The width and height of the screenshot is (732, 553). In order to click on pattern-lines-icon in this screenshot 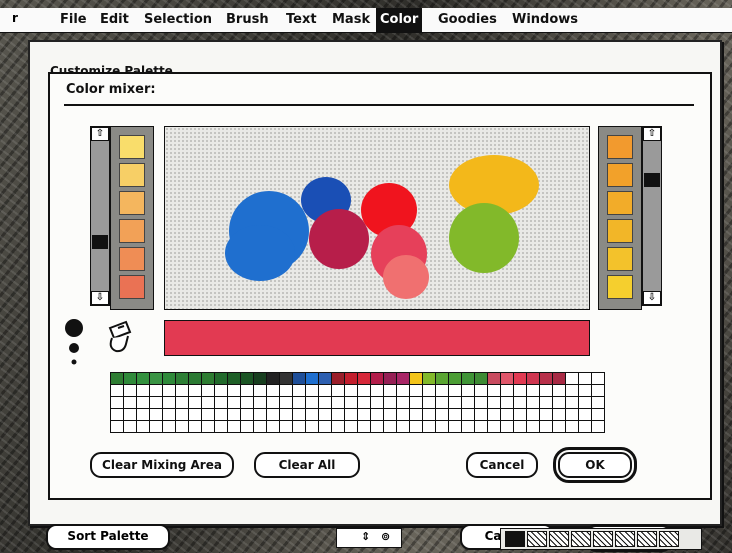, I will do `click(581, 539)`.